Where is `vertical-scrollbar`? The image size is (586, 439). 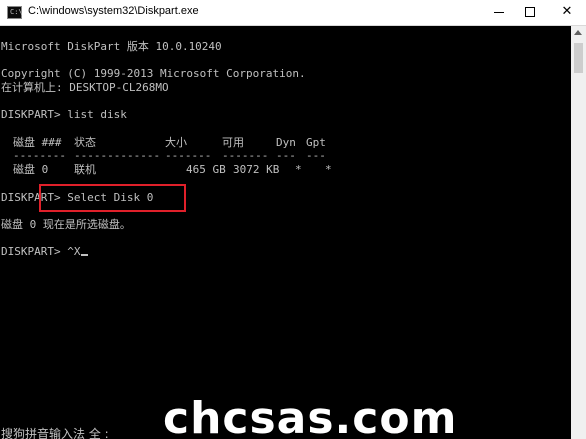 vertical-scrollbar is located at coordinates (578, 232).